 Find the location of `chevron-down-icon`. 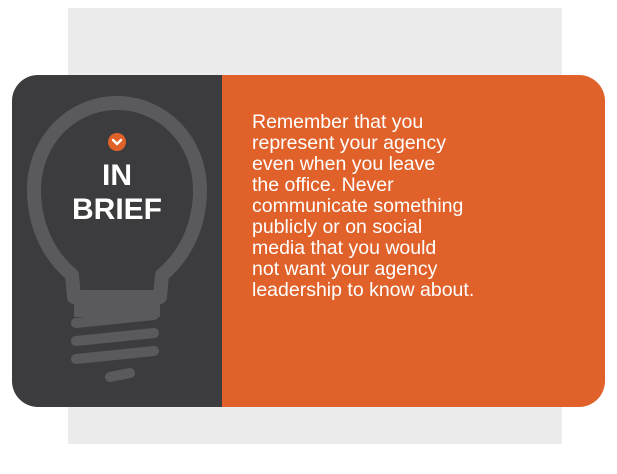

chevron-down-icon is located at coordinates (117, 142).